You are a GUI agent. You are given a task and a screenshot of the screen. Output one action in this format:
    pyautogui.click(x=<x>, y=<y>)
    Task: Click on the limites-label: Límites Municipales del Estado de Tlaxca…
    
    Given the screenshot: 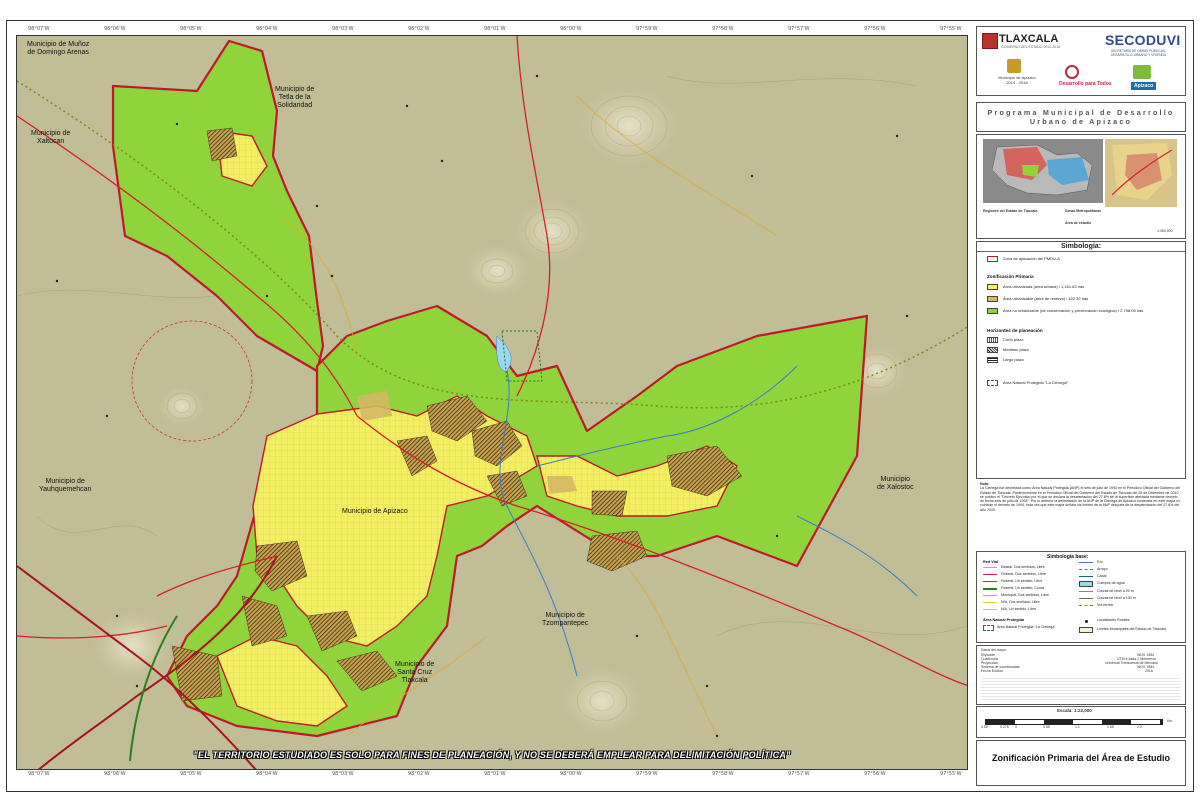 What is the action you would take?
    pyautogui.click(x=1131, y=629)
    